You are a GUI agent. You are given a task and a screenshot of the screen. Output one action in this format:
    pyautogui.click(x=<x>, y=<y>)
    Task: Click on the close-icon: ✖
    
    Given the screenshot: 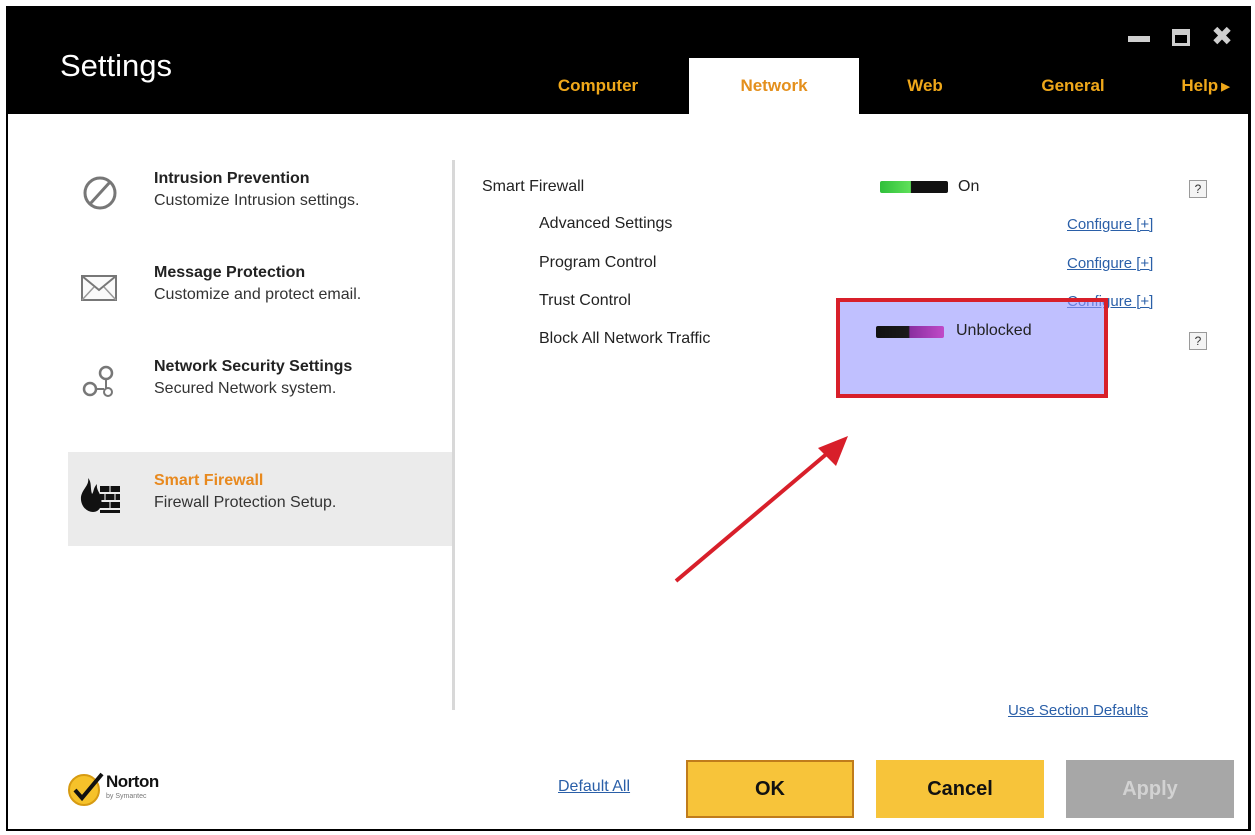 What is the action you would take?
    pyautogui.click(x=1222, y=37)
    